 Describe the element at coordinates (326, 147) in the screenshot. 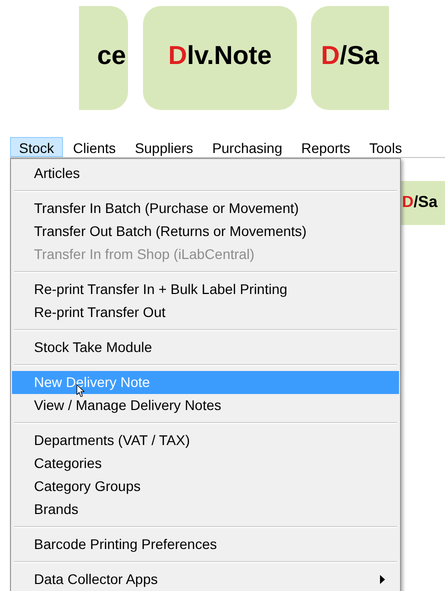

I see `menu-bar-item: Reports` at that location.